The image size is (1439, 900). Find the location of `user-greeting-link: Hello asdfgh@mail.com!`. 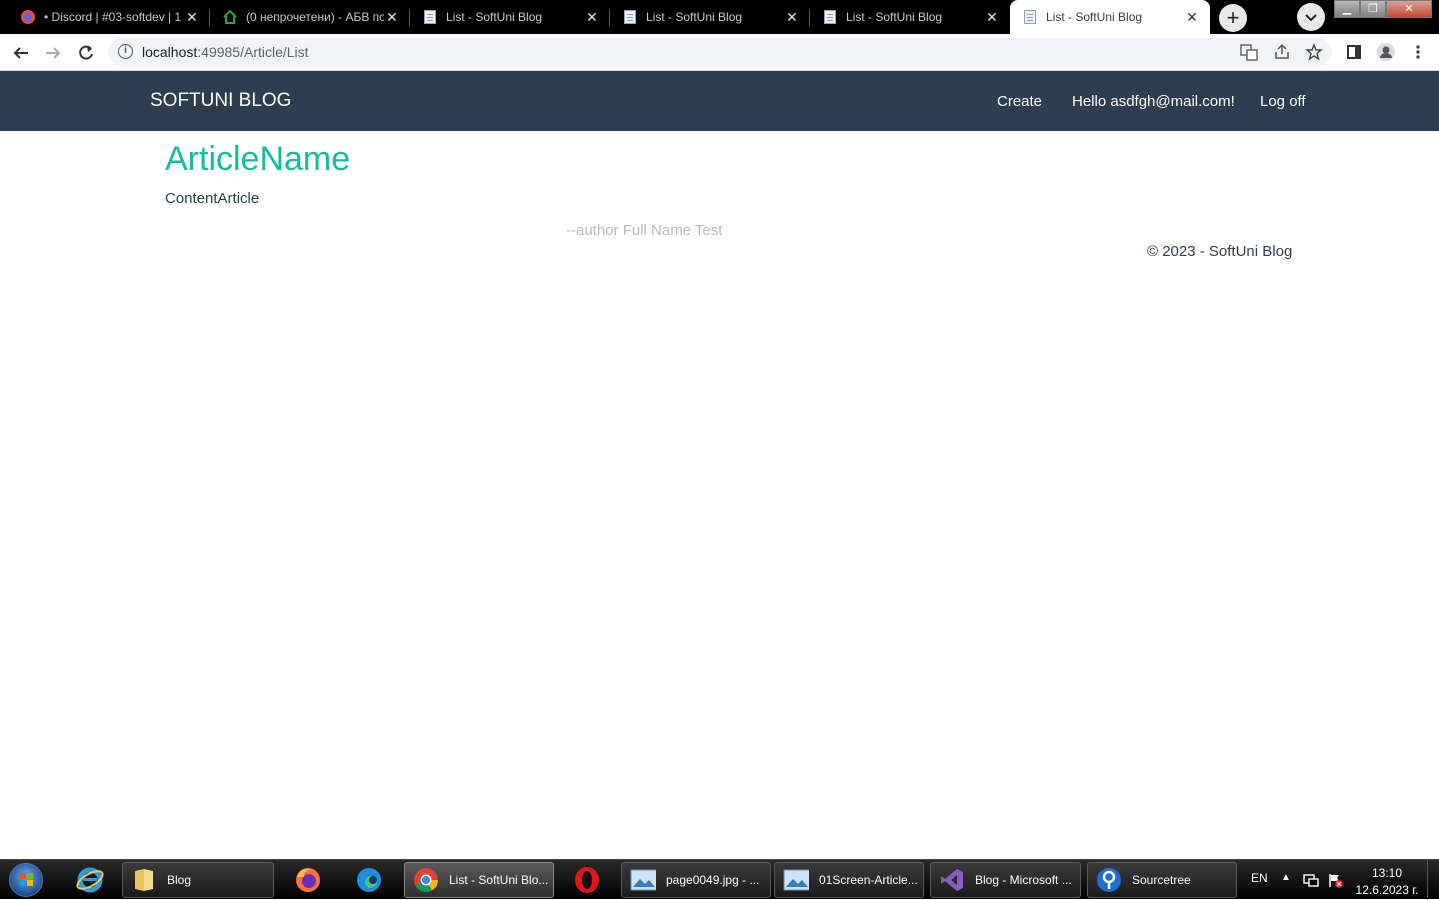

user-greeting-link: Hello asdfgh@mail.com! is located at coordinates (1153, 101).